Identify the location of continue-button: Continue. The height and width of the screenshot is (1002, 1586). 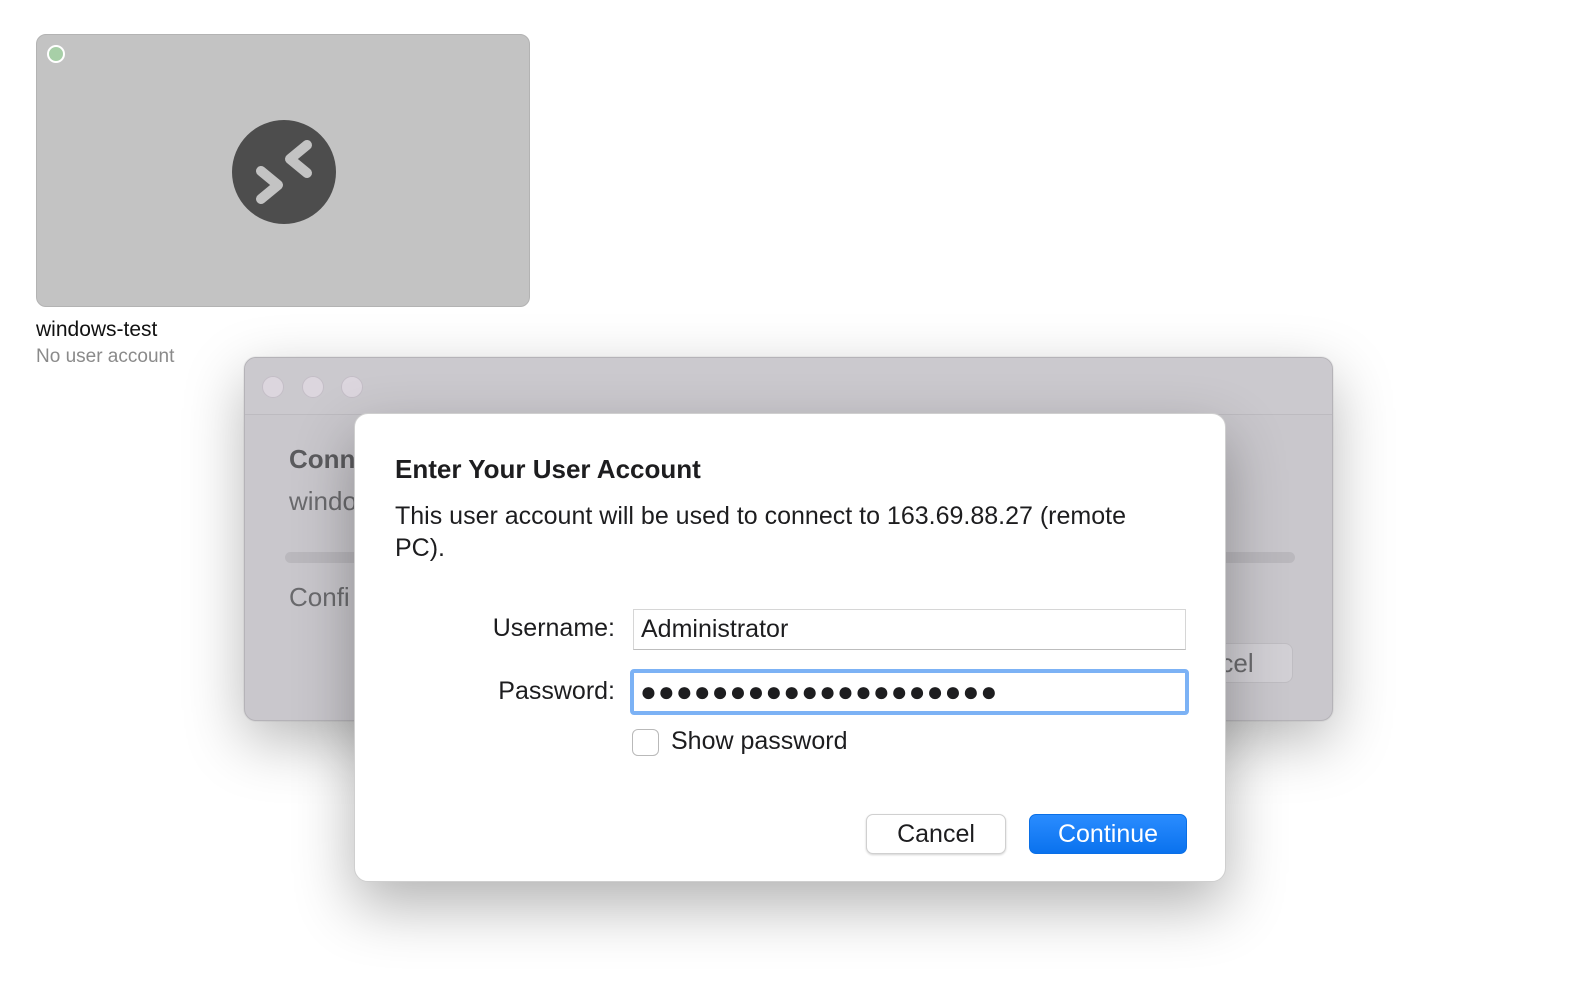
(1108, 834).